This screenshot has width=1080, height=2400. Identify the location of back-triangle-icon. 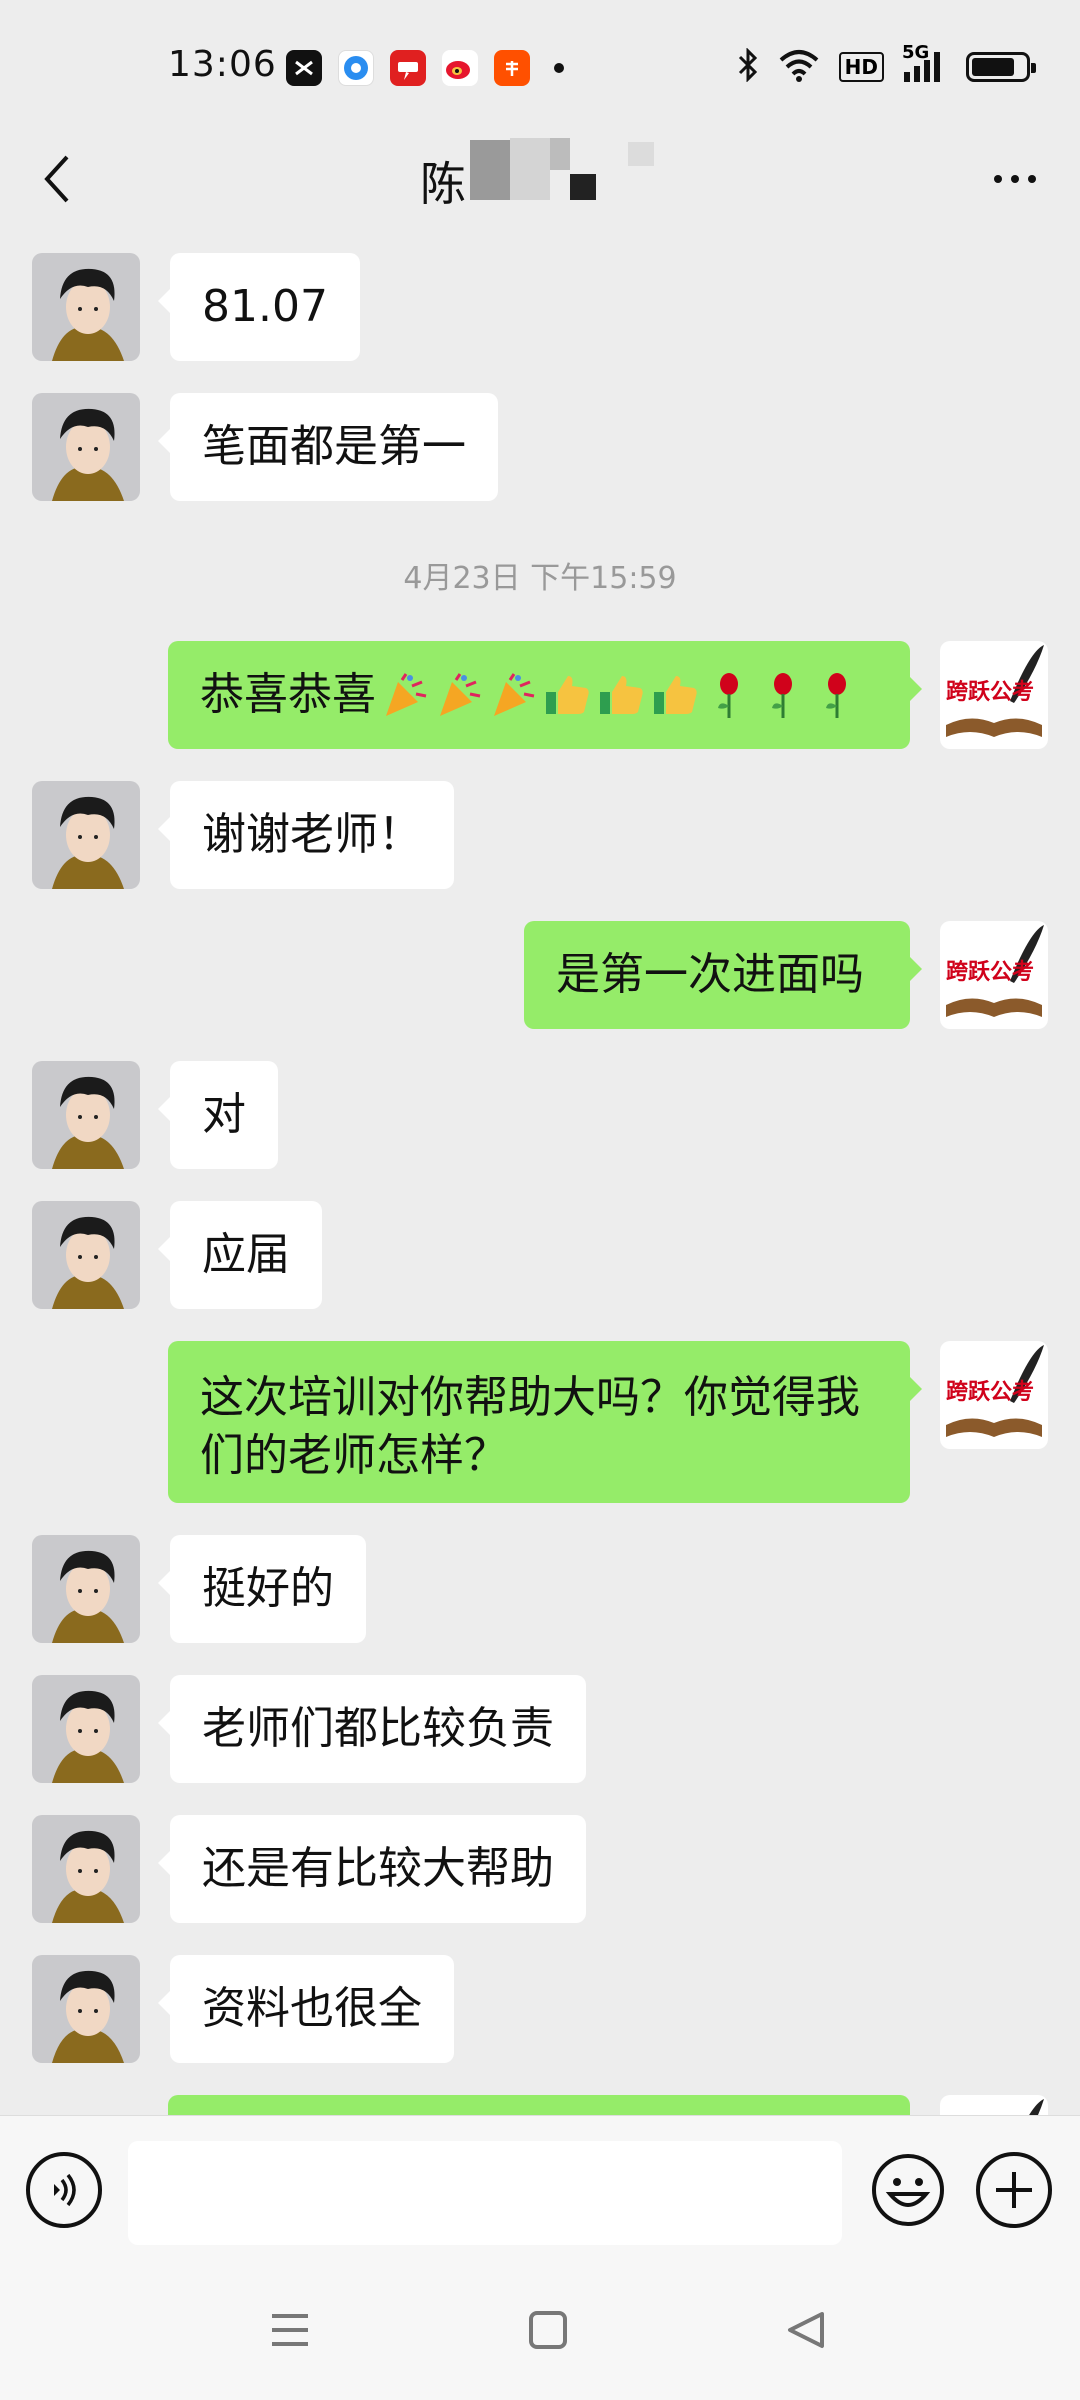
(806, 2330).